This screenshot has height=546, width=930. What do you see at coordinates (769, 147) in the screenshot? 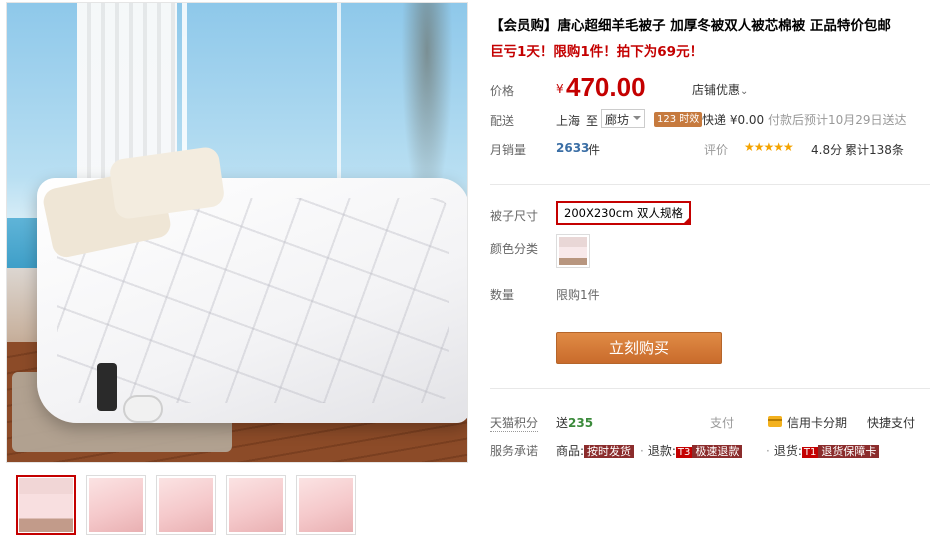
I see `rating-stars: ★★★★★` at bounding box center [769, 147].